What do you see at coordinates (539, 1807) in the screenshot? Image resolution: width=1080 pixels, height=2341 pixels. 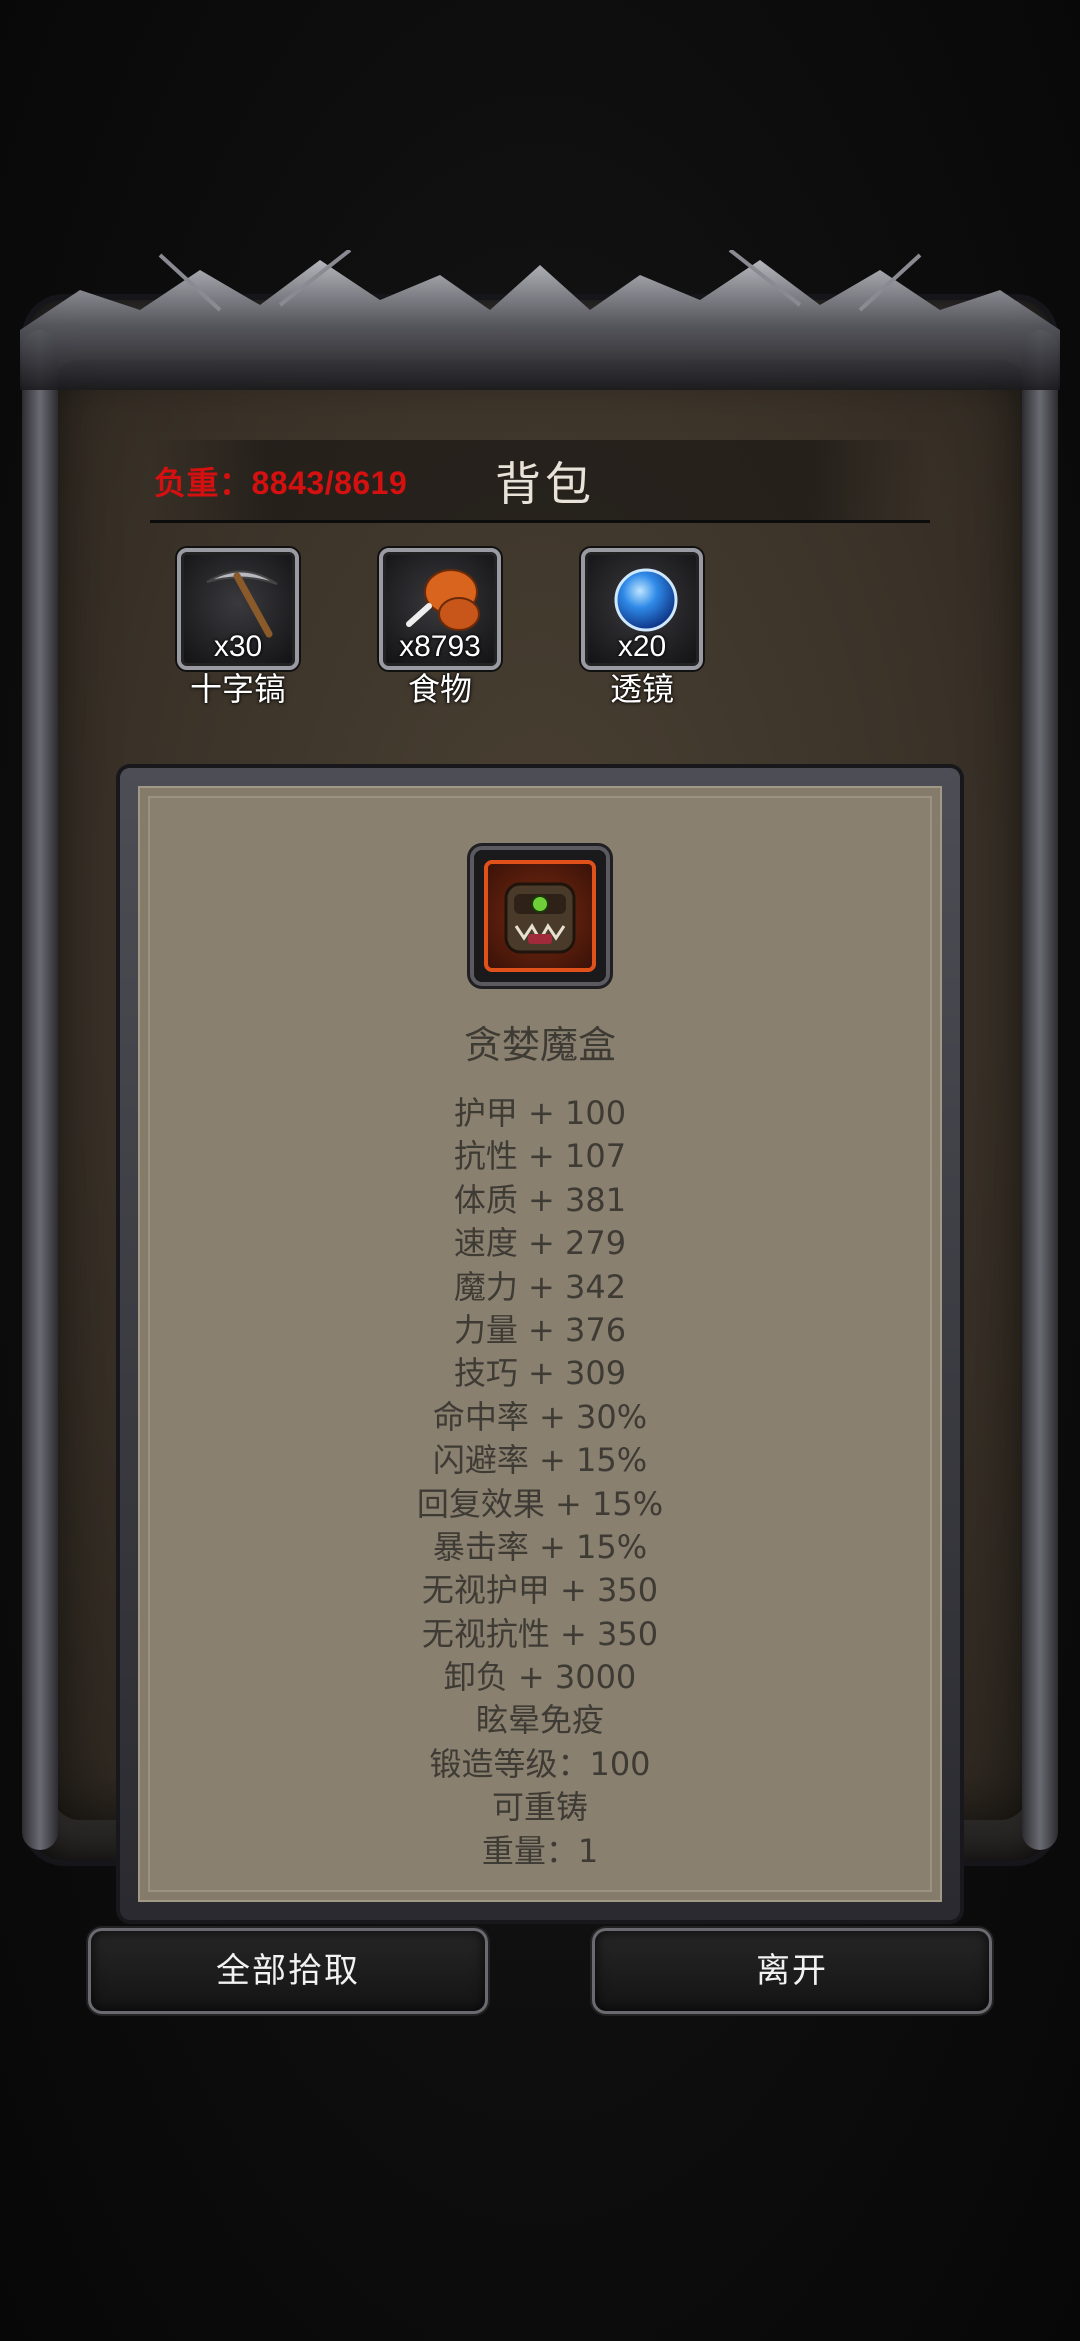 I see `stat-line: 可重铸` at bounding box center [539, 1807].